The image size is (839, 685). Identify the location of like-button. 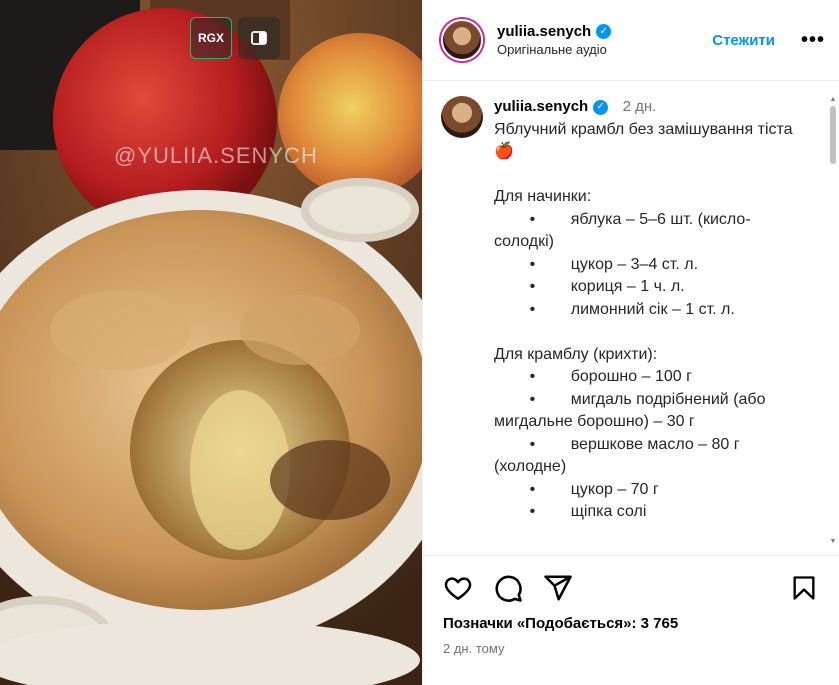
(458, 588).